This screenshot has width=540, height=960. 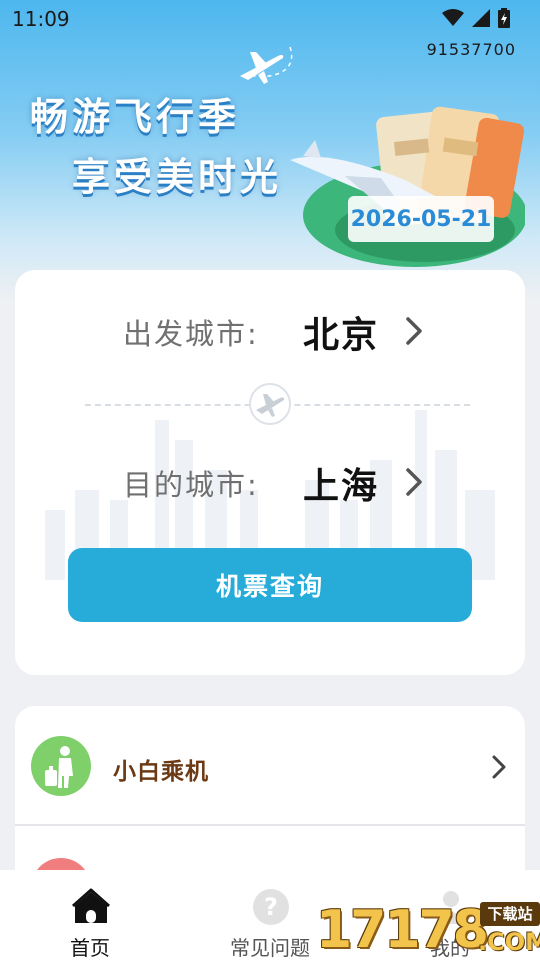 I want to click on status-icons, so click(x=476, y=18).